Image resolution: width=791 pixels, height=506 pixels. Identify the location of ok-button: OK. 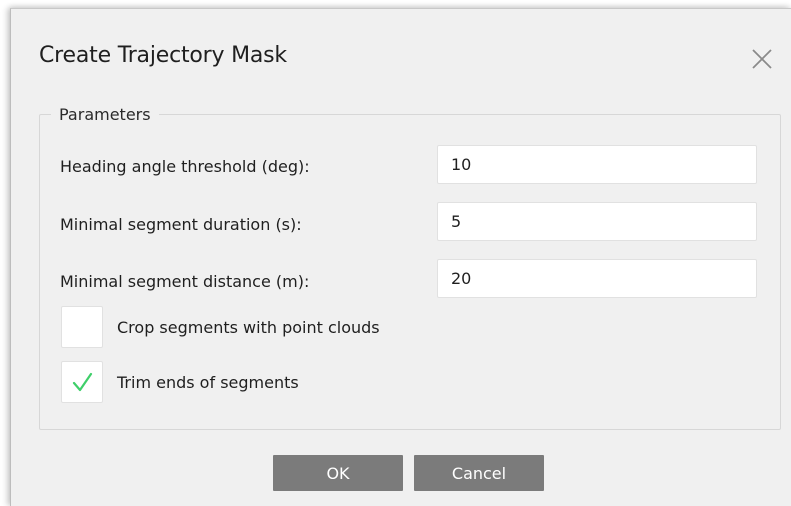
(338, 473).